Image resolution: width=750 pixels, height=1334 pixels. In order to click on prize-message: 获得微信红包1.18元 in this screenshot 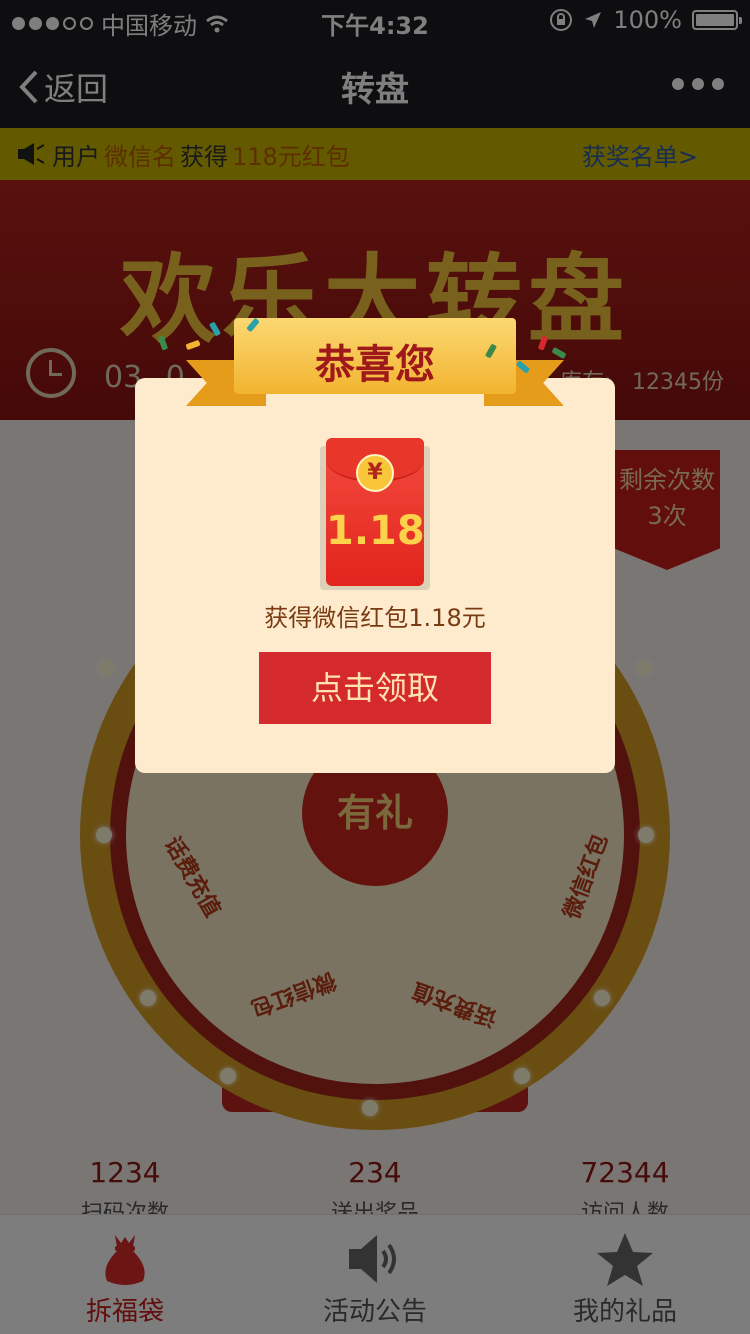, I will do `click(375, 618)`.